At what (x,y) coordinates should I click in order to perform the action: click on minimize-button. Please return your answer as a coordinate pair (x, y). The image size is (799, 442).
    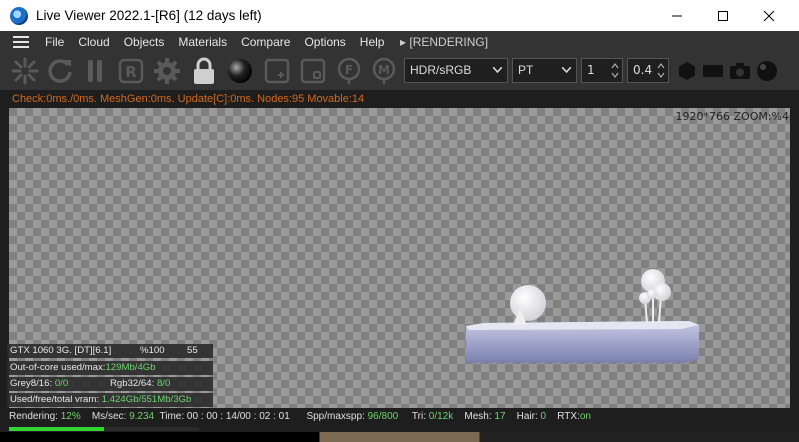
    Looking at the image, I should click on (677, 15).